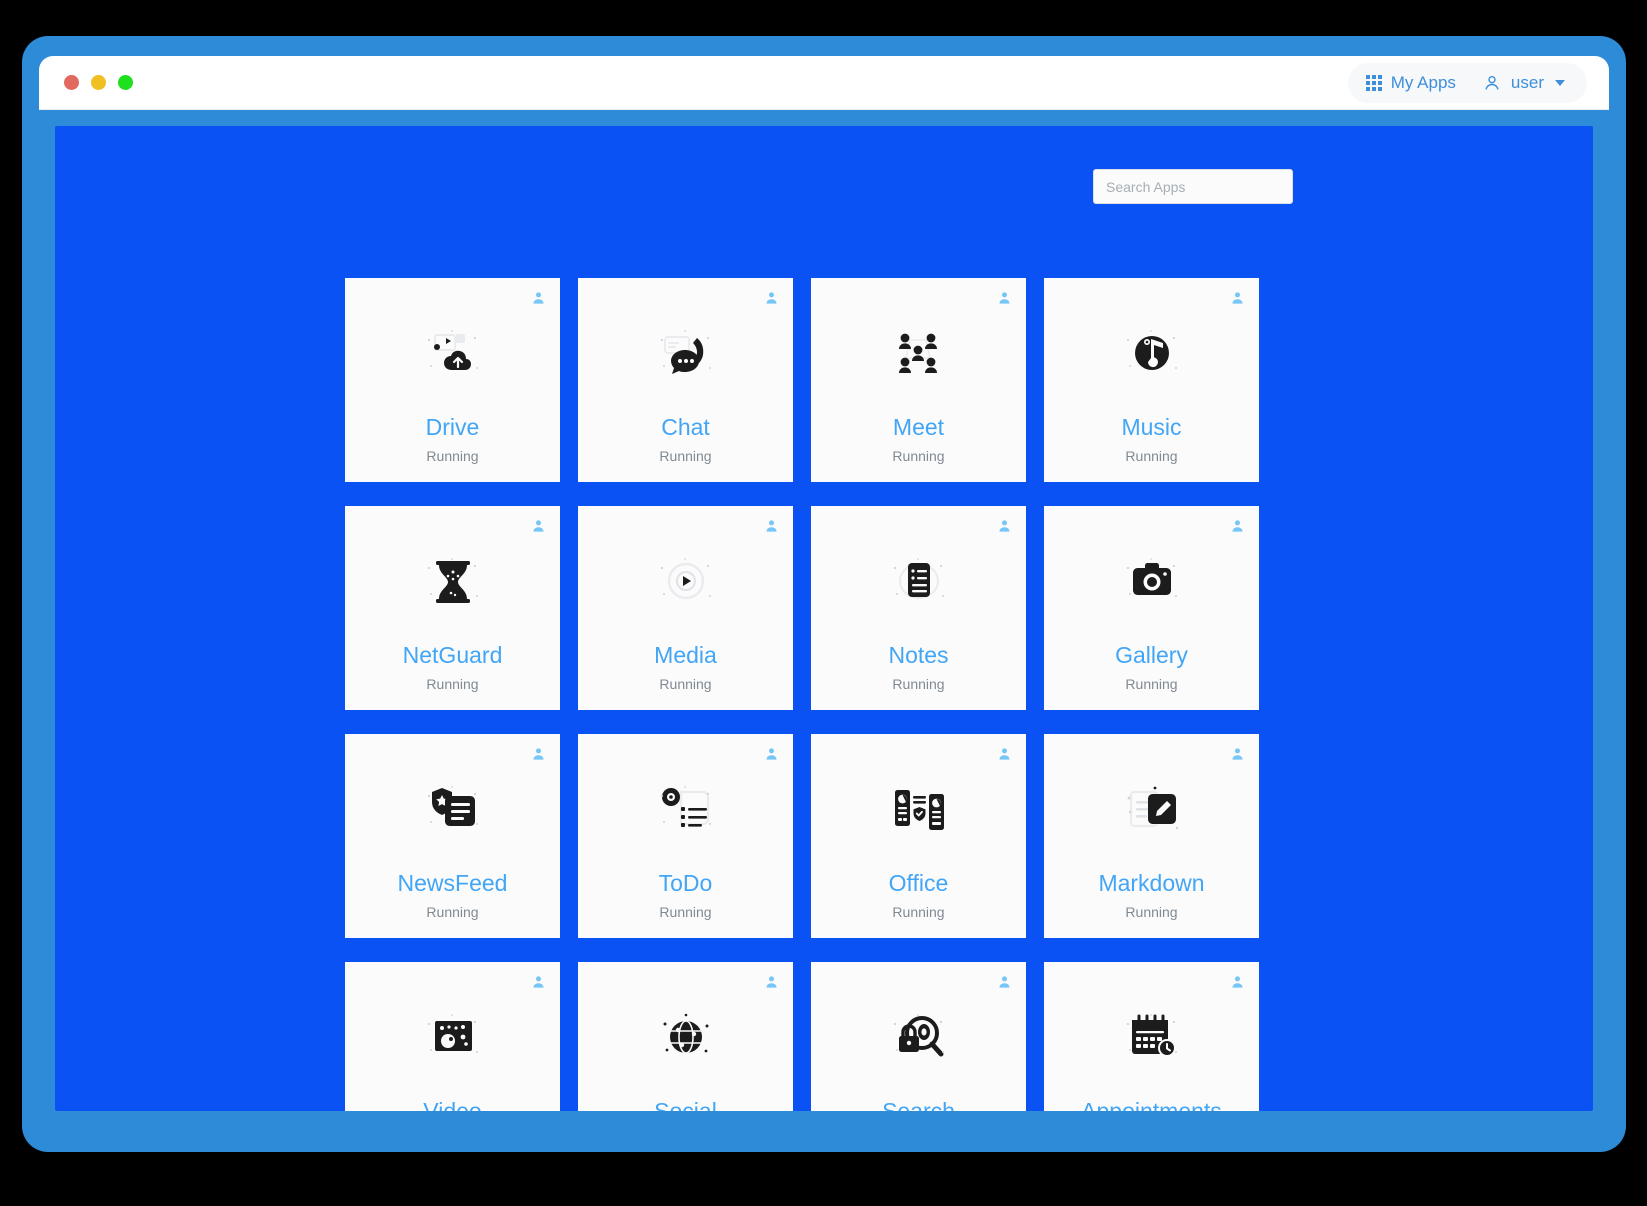 This screenshot has height=1206, width=1647. Describe the element at coordinates (919, 808) in the screenshot. I see `devices-docs-icon` at that location.